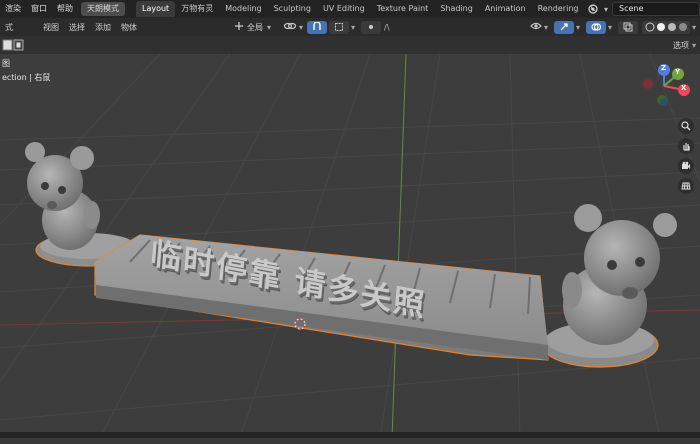 This screenshot has width=700, height=444. Describe the element at coordinates (13, 45) in the screenshot. I see `select-box-icon` at that location.